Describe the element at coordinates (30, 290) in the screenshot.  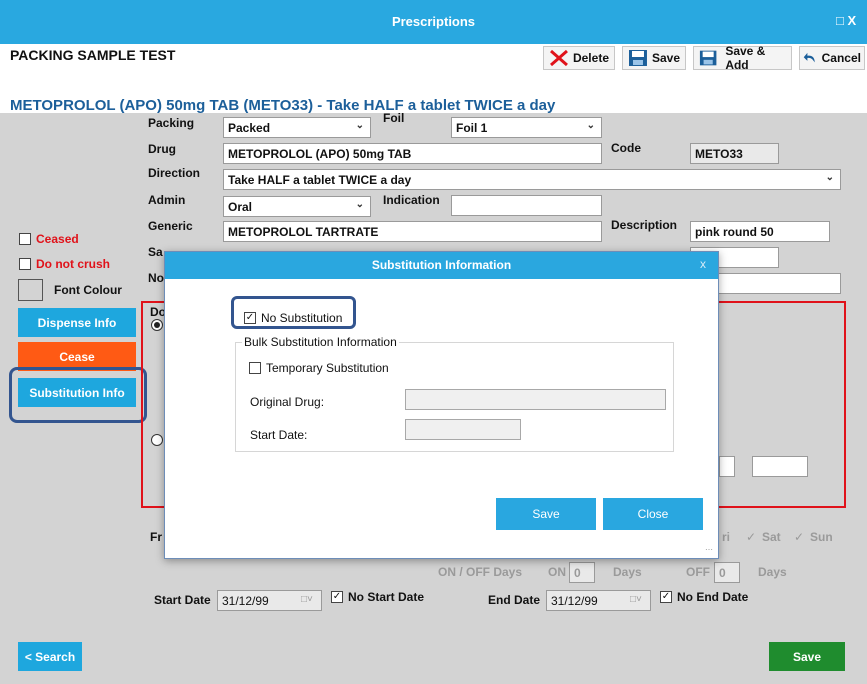
I see `font-colour-swatch` at that location.